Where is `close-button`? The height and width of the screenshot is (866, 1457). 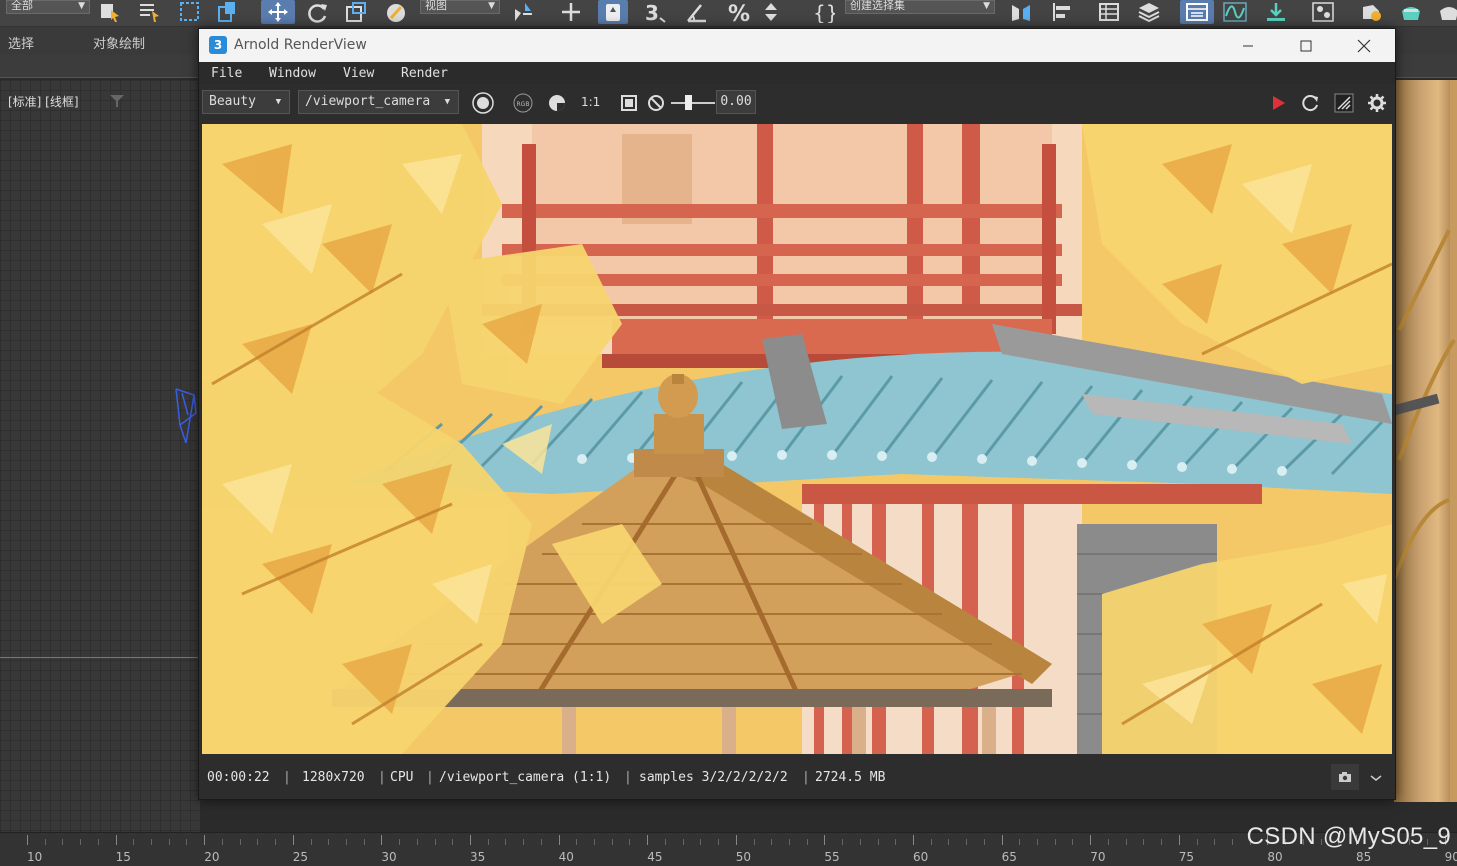
close-button is located at coordinates (1364, 45).